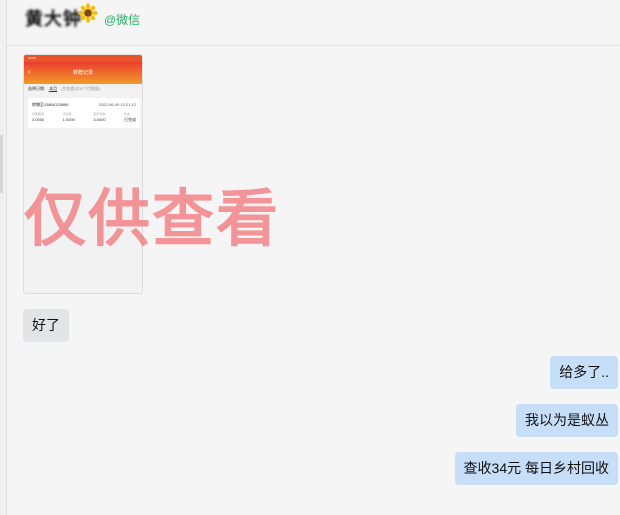 The width and height of the screenshot is (620, 515). What do you see at coordinates (536, 468) in the screenshot?
I see `message-bubble-sent: 查收34元 每日乡村回收` at bounding box center [536, 468].